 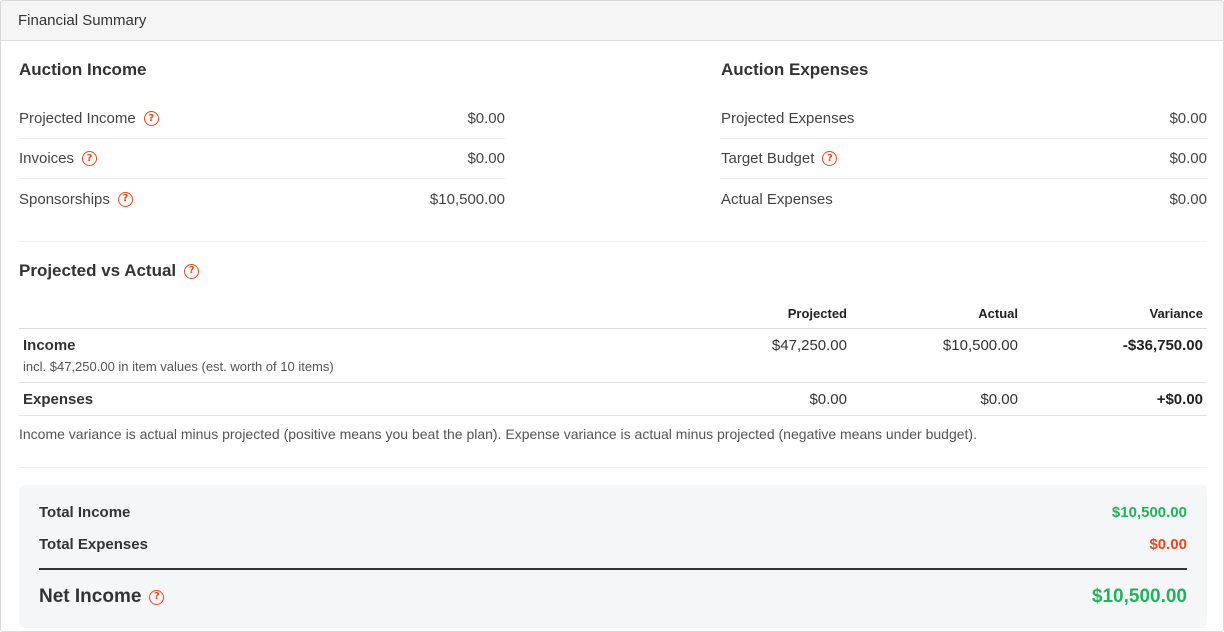 I want to click on expenses-actual: $0.00, so click(x=936, y=399).